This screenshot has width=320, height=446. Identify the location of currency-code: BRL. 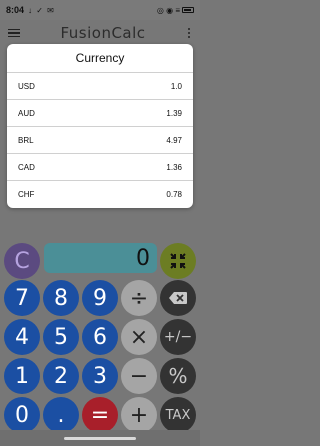
(26, 140).